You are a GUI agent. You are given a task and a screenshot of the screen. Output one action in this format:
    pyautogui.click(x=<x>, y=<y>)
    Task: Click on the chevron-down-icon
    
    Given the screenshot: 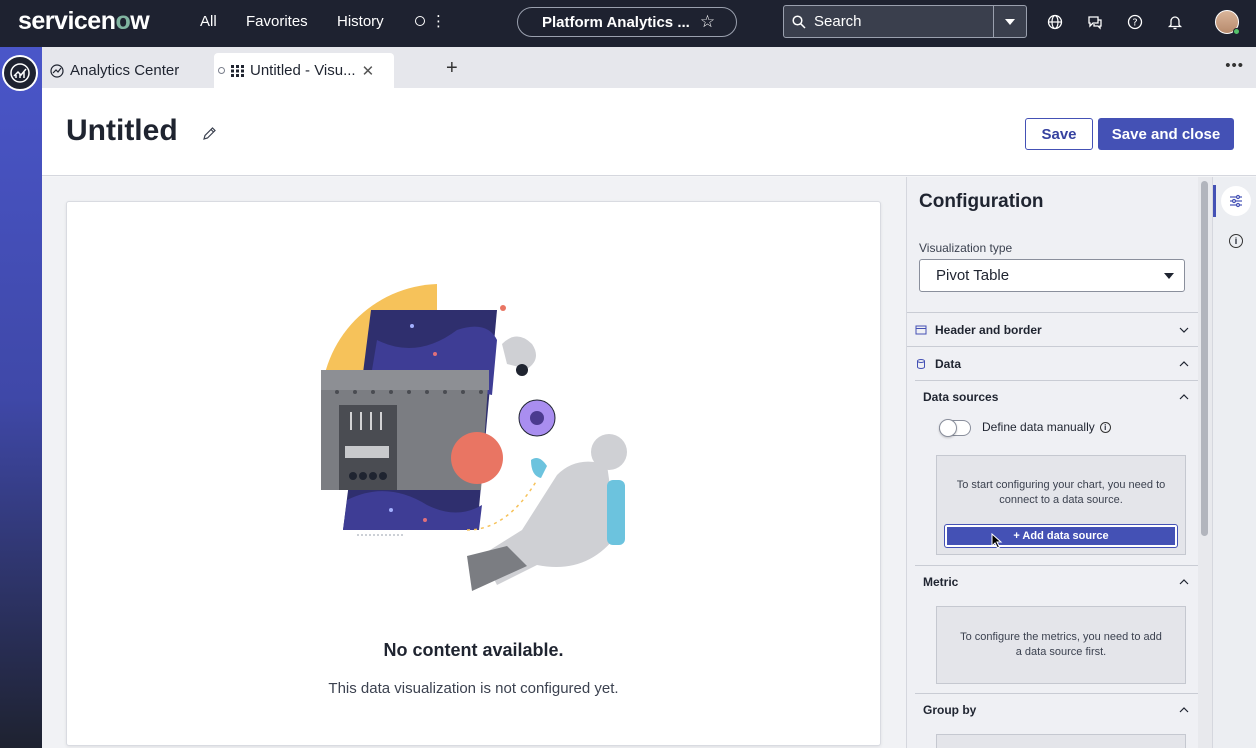 What is the action you would take?
    pyautogui.click(x=1184, y=330)
    